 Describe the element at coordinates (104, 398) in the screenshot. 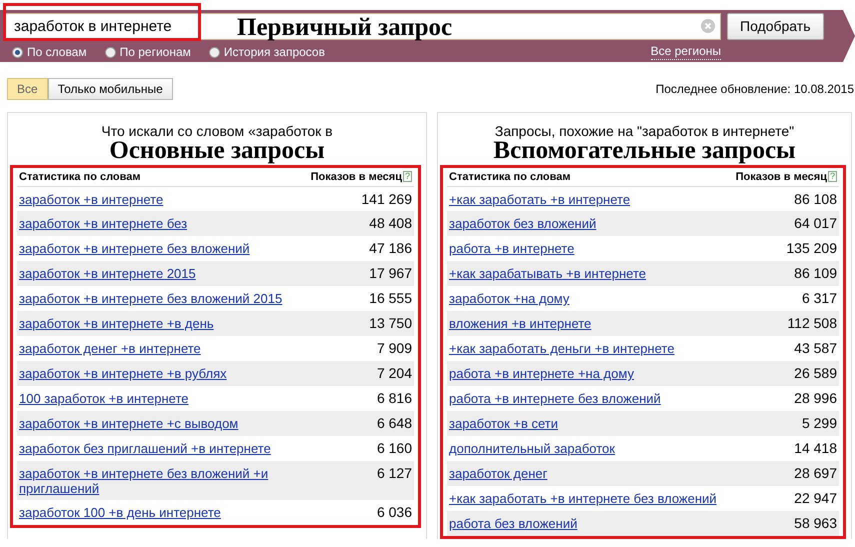

I see `query-link: 100 заработок +в интернете` at that location.